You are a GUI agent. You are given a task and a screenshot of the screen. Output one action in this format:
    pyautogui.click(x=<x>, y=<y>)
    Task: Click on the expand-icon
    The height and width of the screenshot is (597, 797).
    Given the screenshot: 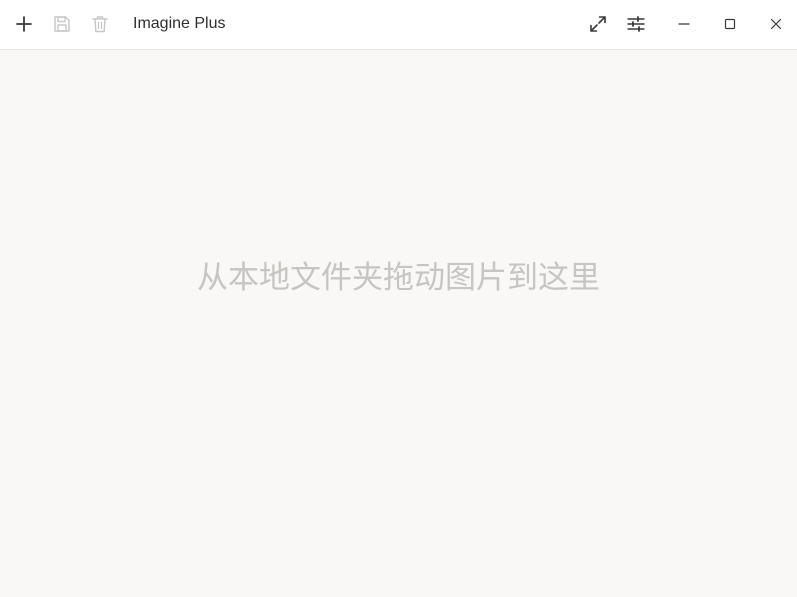 What is the action you would take?
    pyautogui.click(x=598, y=24)
    